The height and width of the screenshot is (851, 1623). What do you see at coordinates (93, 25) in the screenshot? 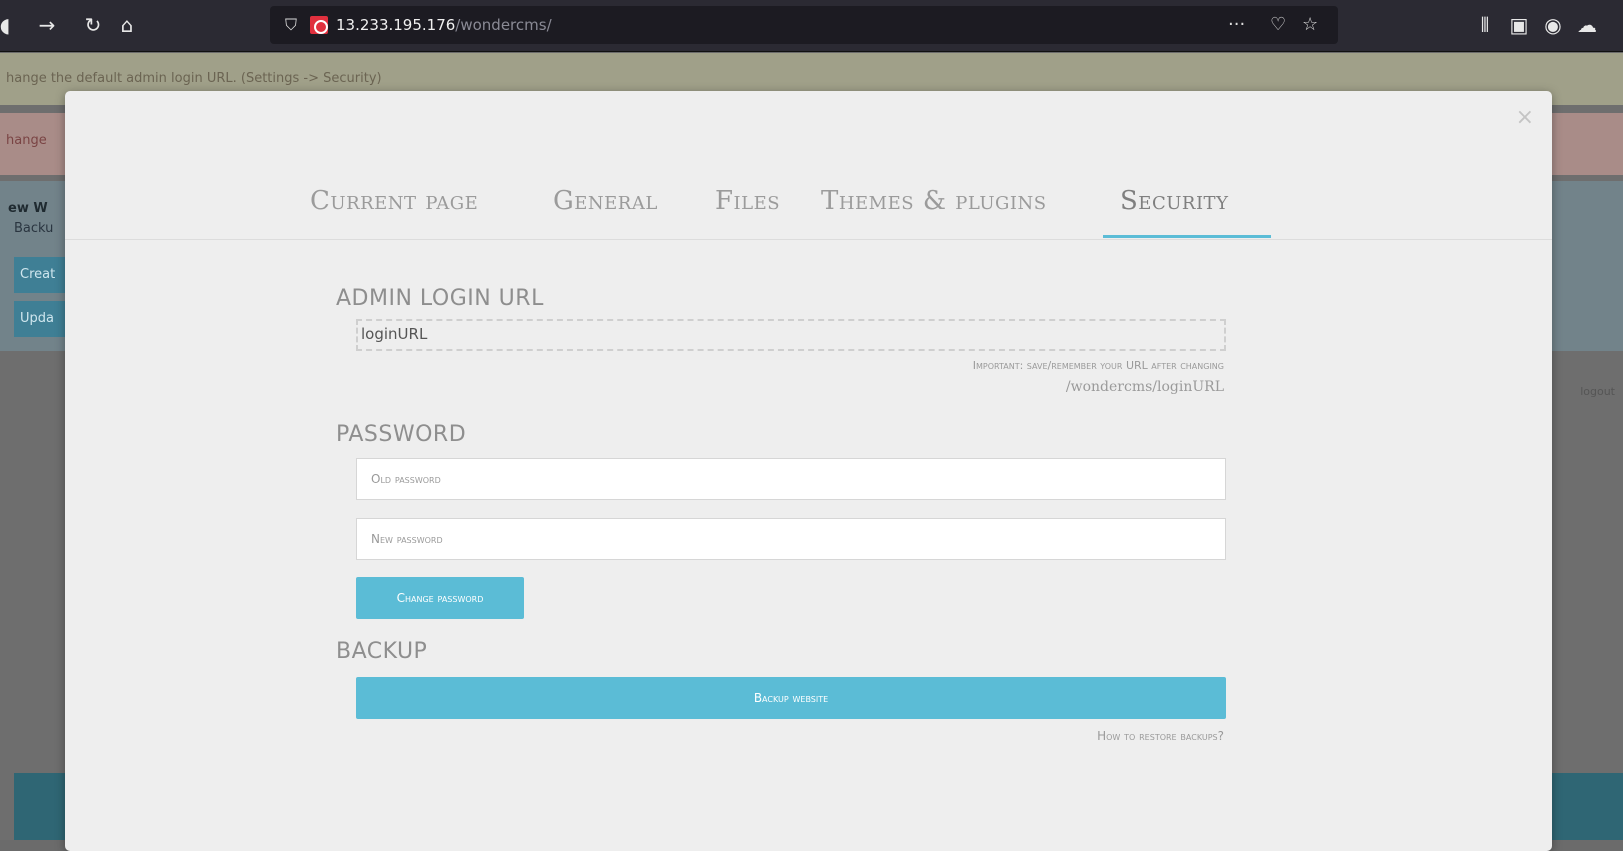
I see `reload-icon: ↻` at bounding box center [93, 25].